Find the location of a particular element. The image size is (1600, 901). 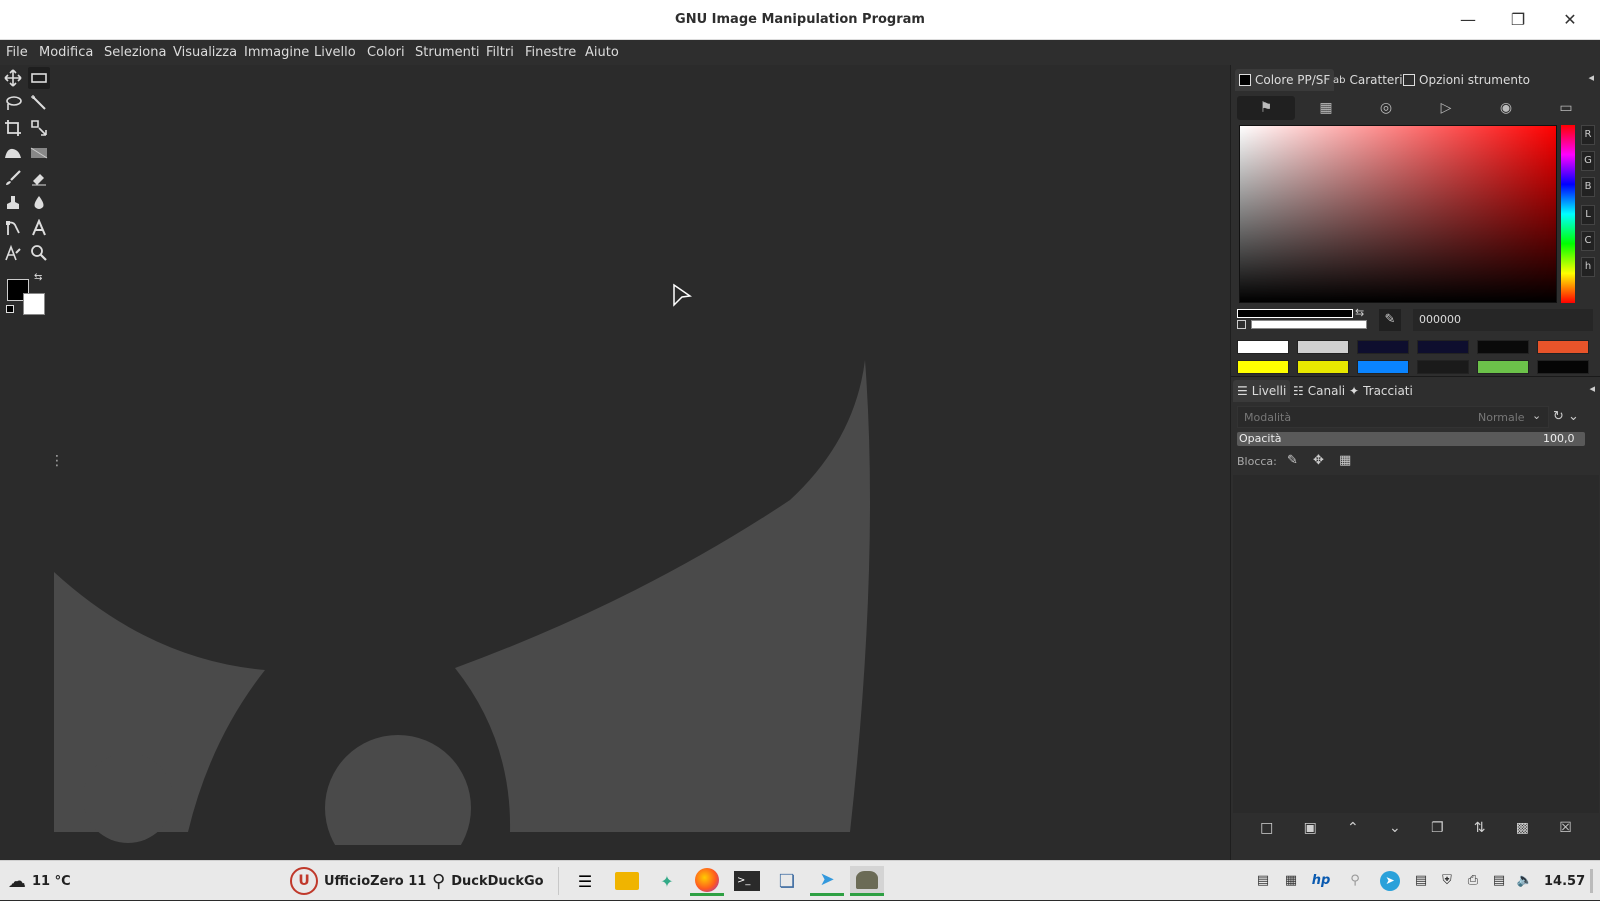

scales-selector-icon: ▭ is located at coordinates (1566, 108).